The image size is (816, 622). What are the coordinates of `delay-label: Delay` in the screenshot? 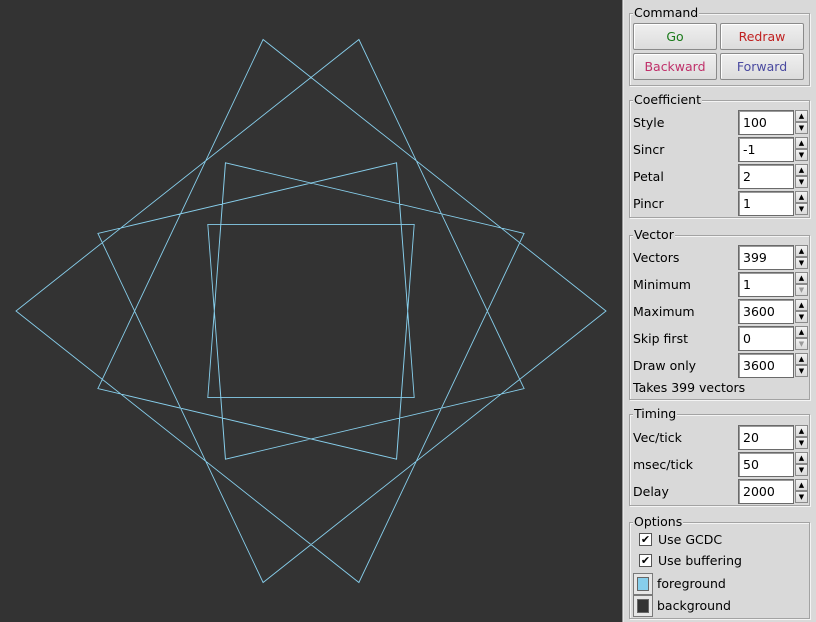 It's located at (651, 491).